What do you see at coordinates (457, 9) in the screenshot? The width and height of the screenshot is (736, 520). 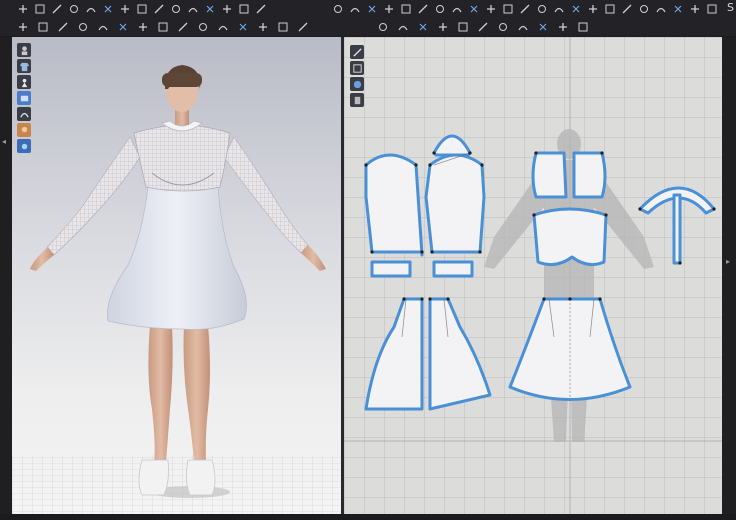 I see `internal-polygon-icon` at bounding box center [457, 9].